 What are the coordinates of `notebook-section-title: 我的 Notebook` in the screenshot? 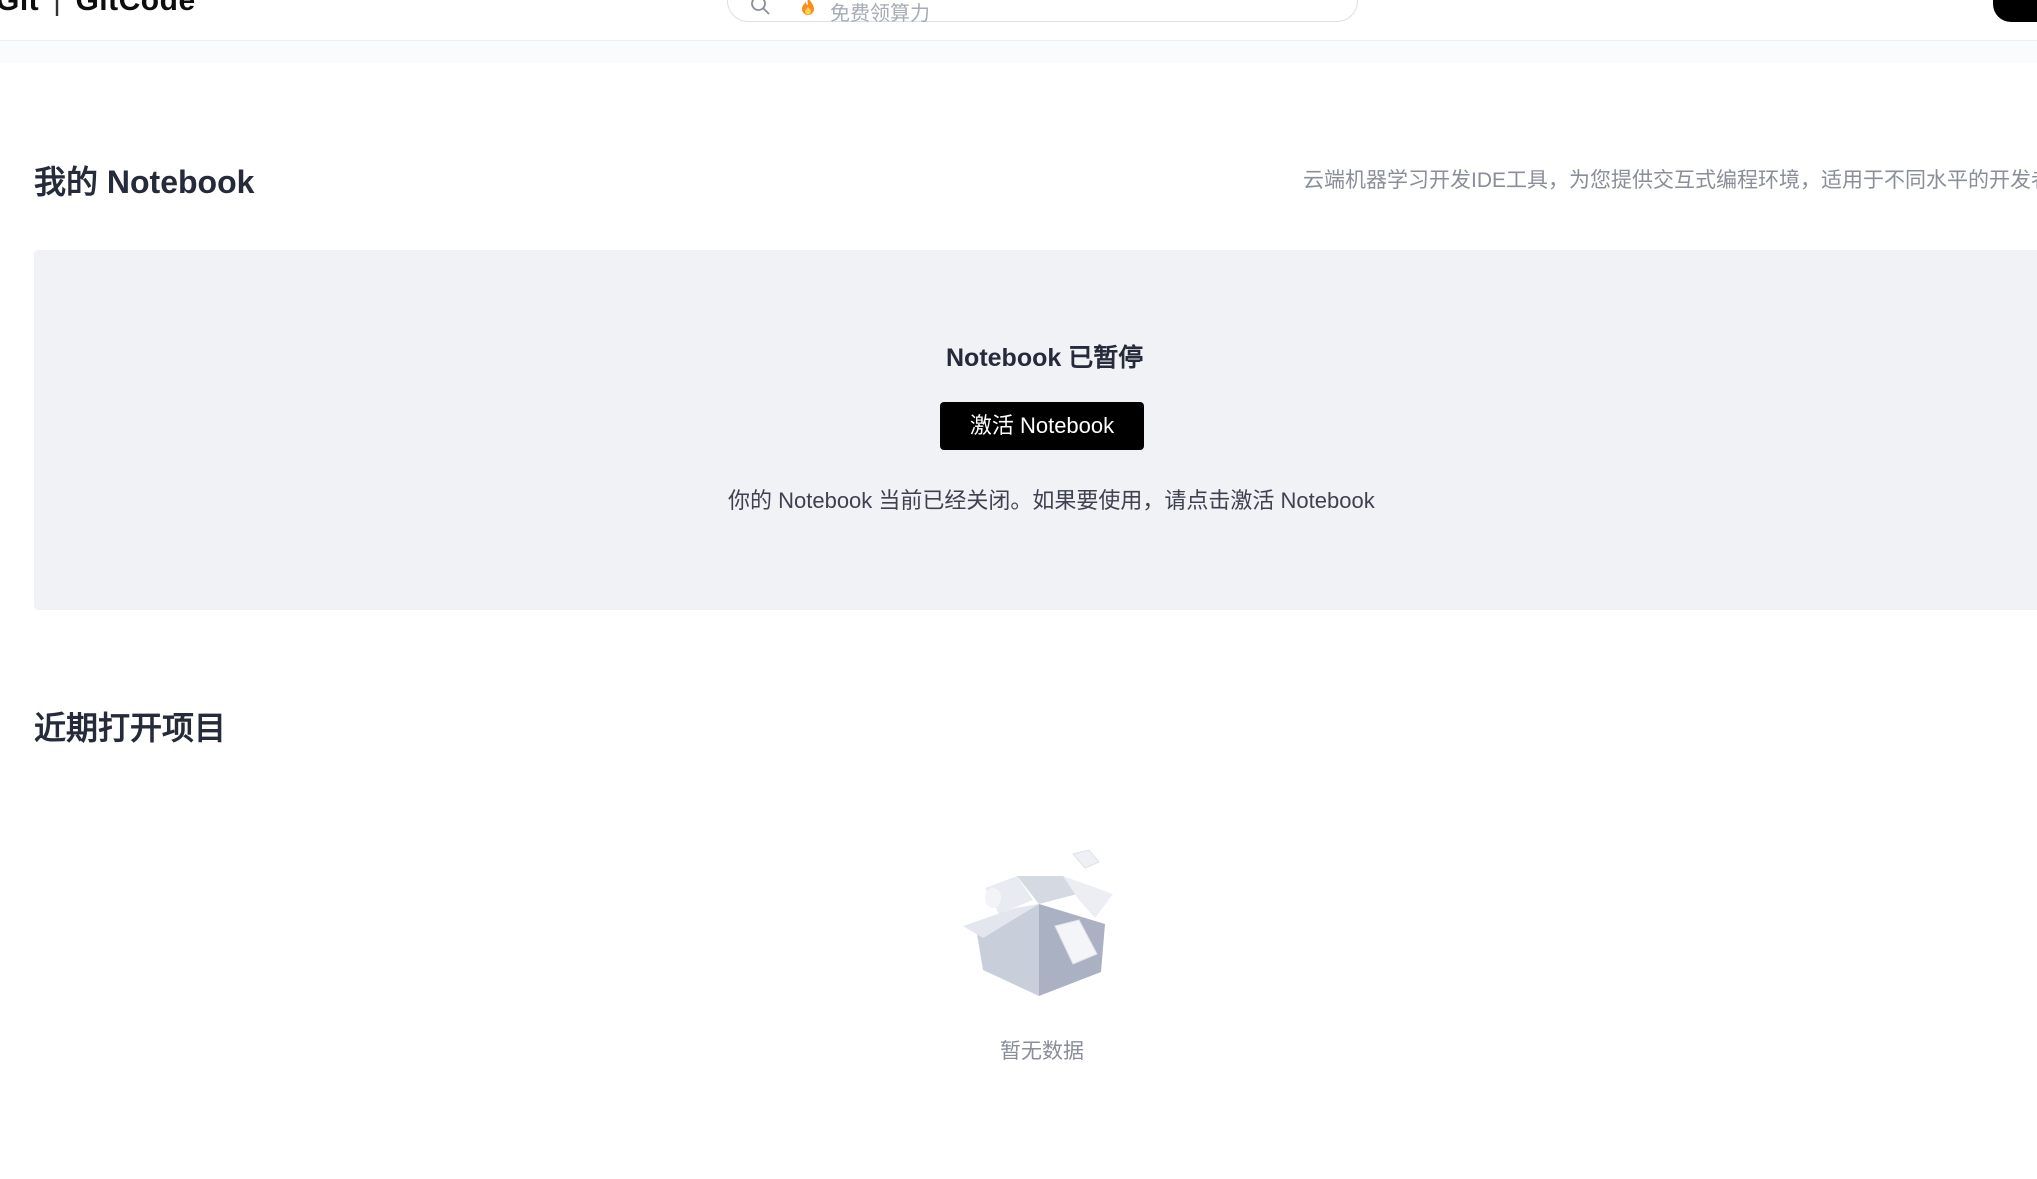 It's located at (144, 182).